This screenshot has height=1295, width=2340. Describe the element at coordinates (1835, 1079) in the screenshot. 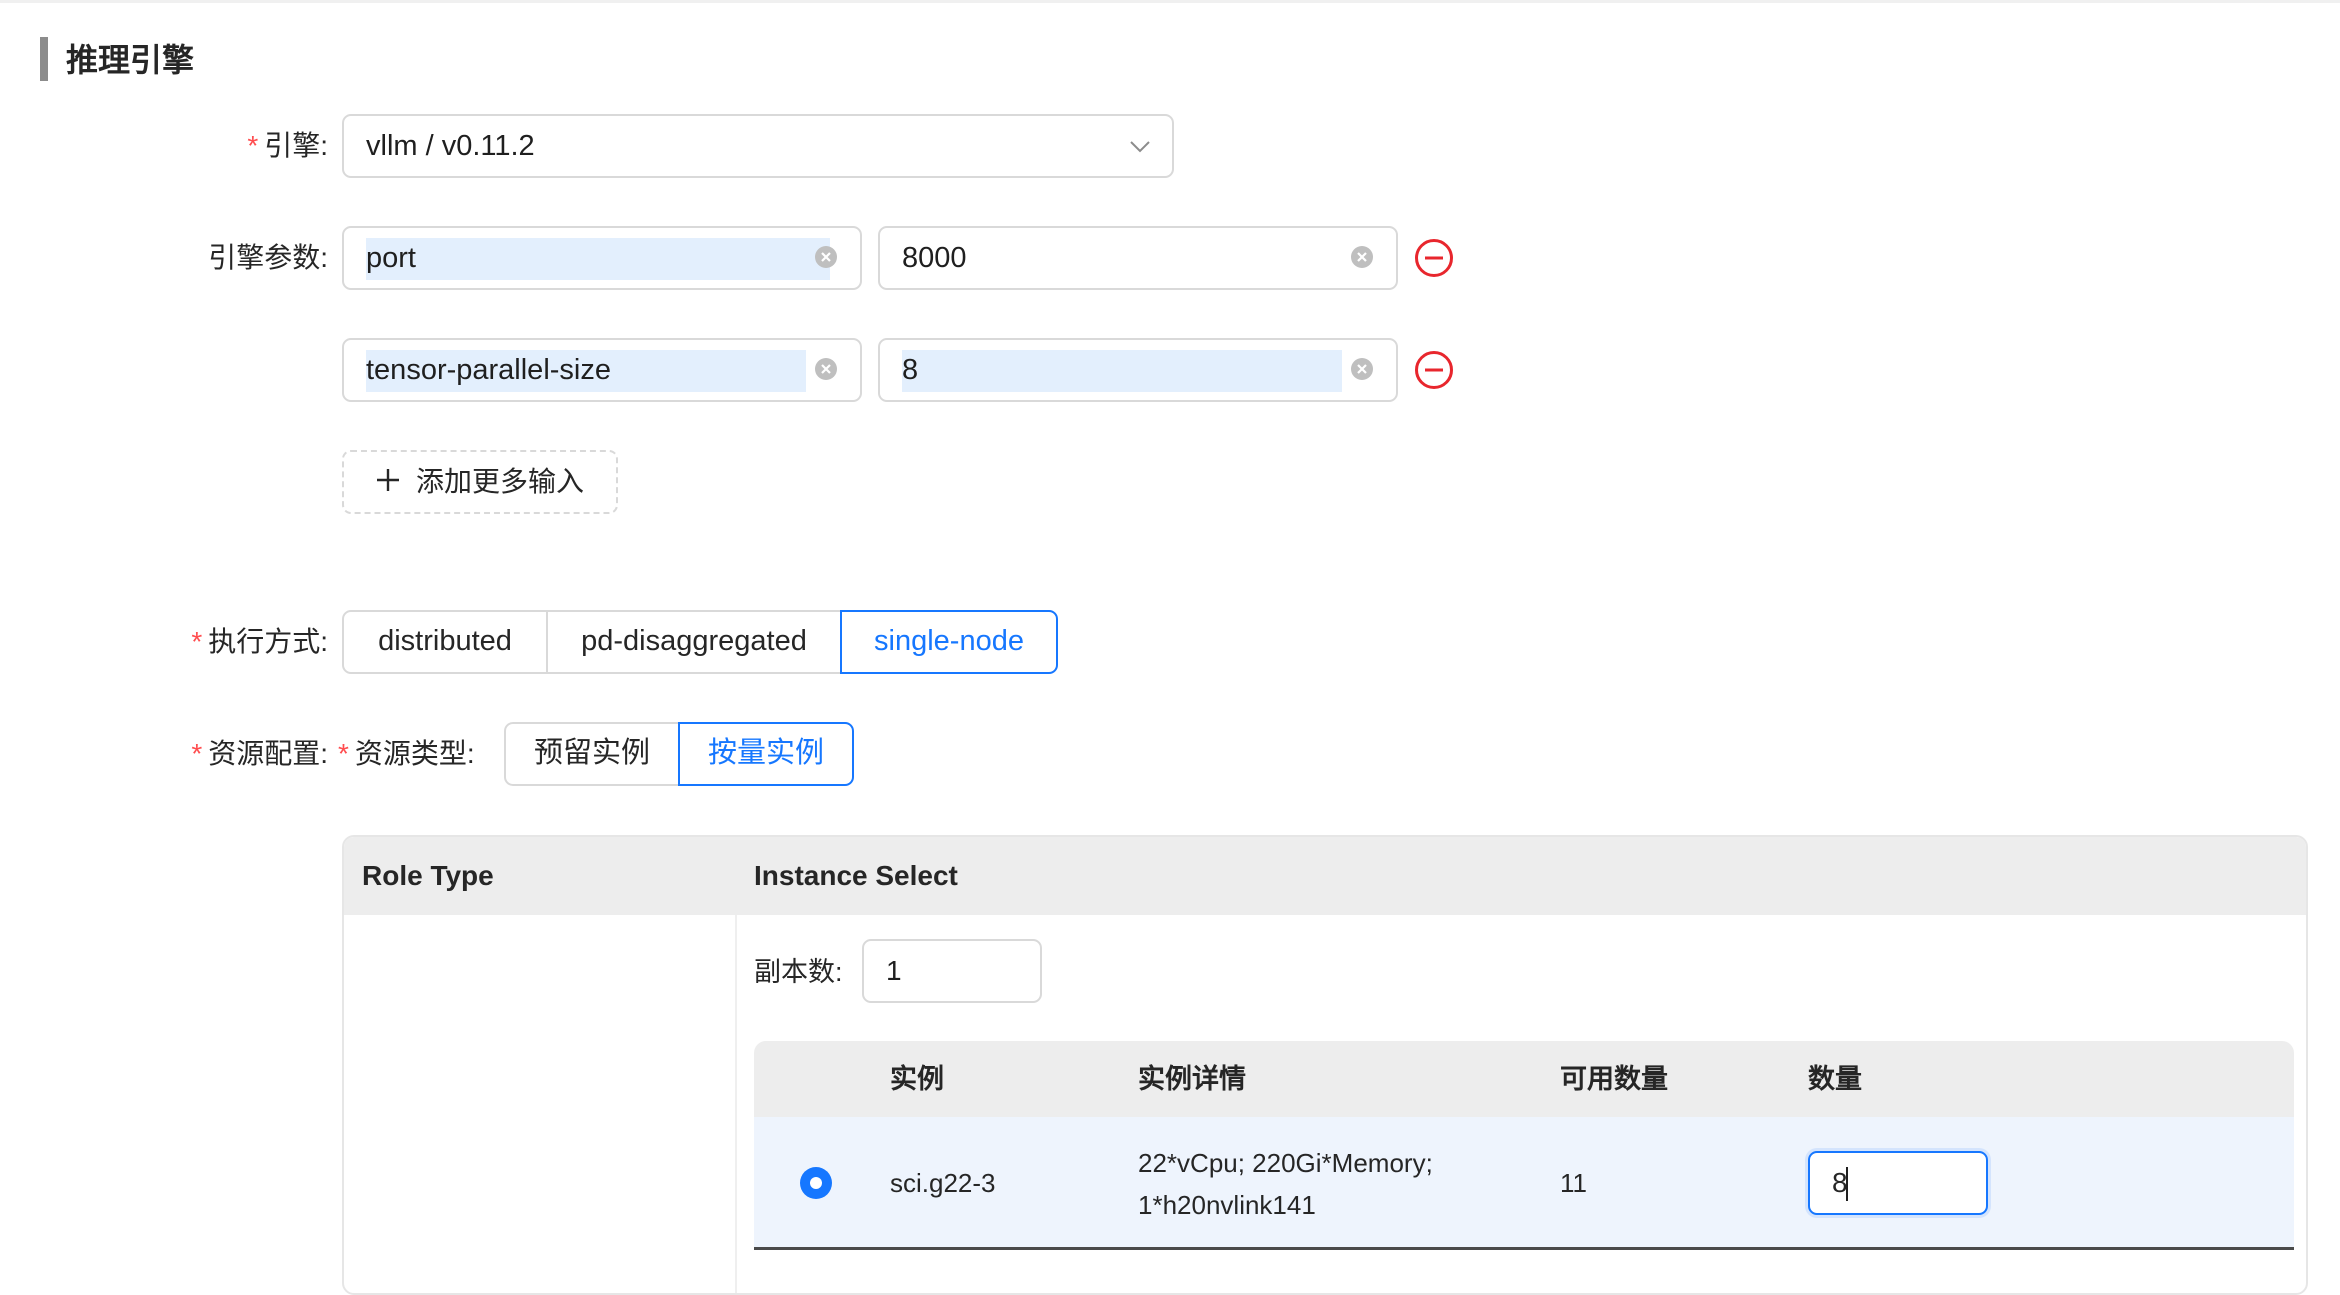

I see `quantity-column-header: 数量` at that location.